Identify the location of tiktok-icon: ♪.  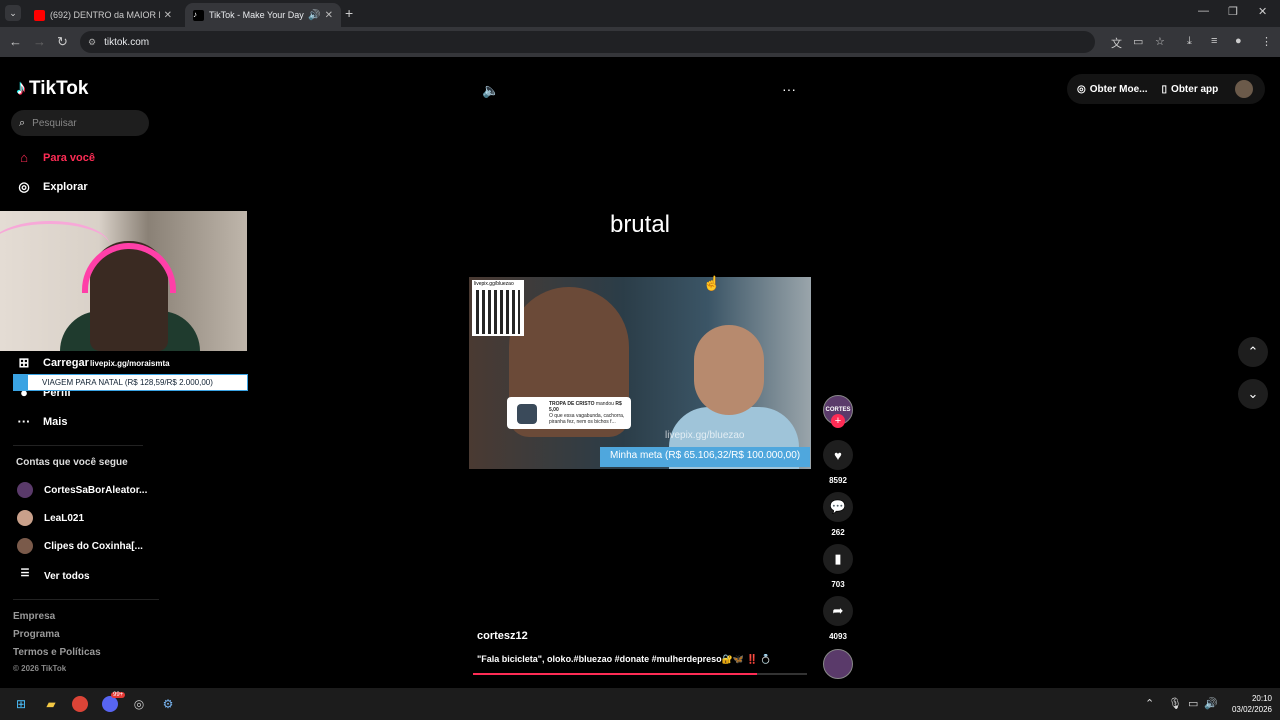
(198, 15).